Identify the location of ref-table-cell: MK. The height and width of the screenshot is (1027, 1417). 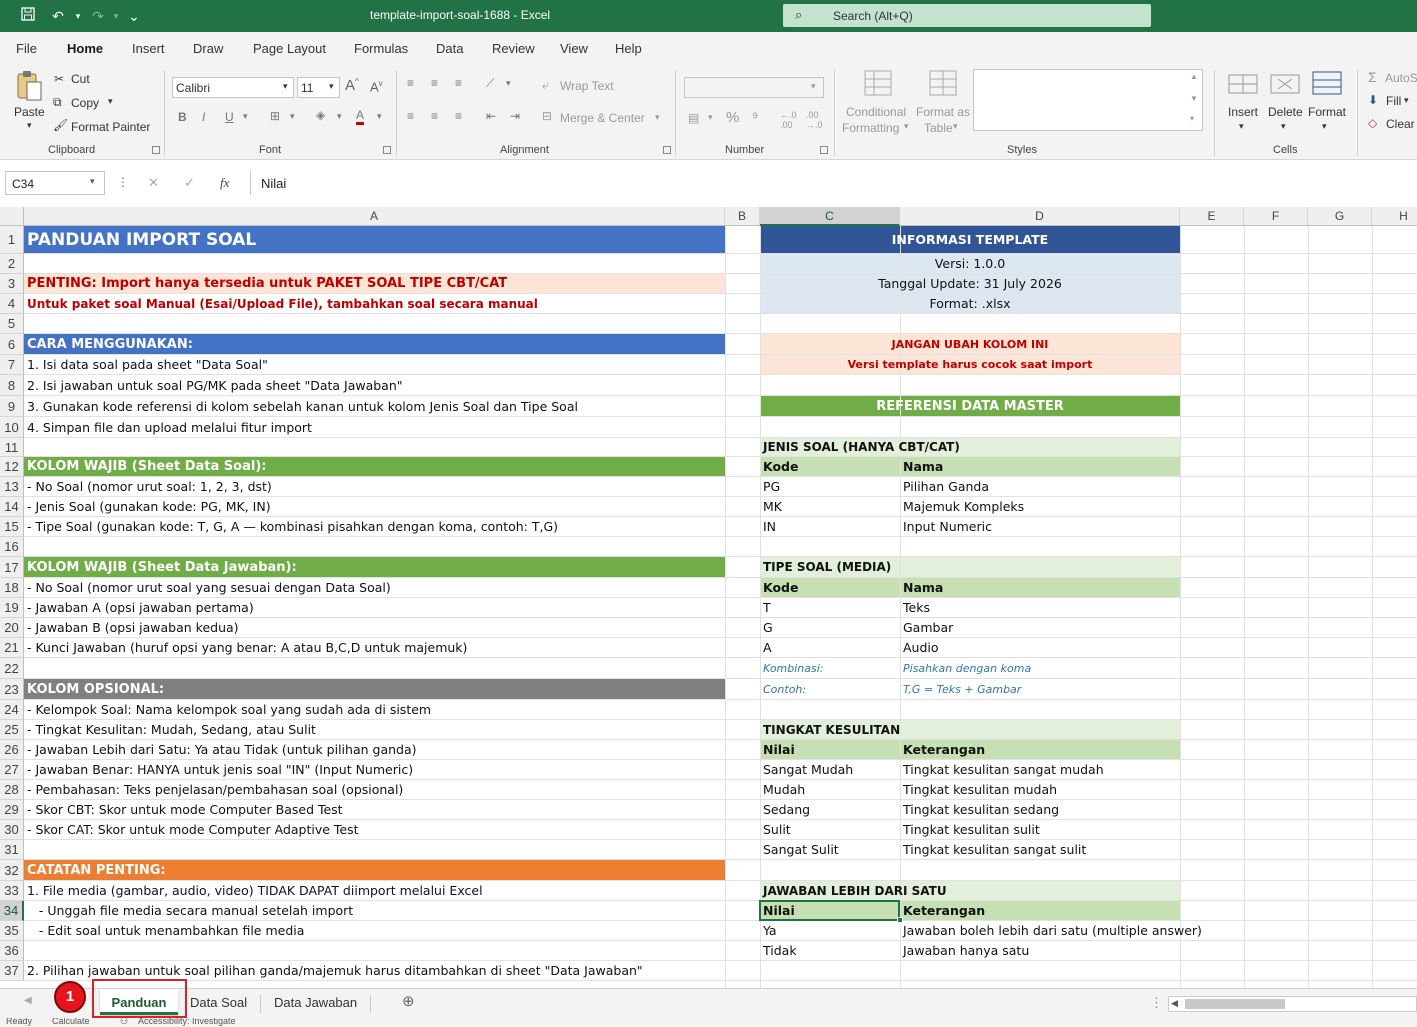
(771, 507).